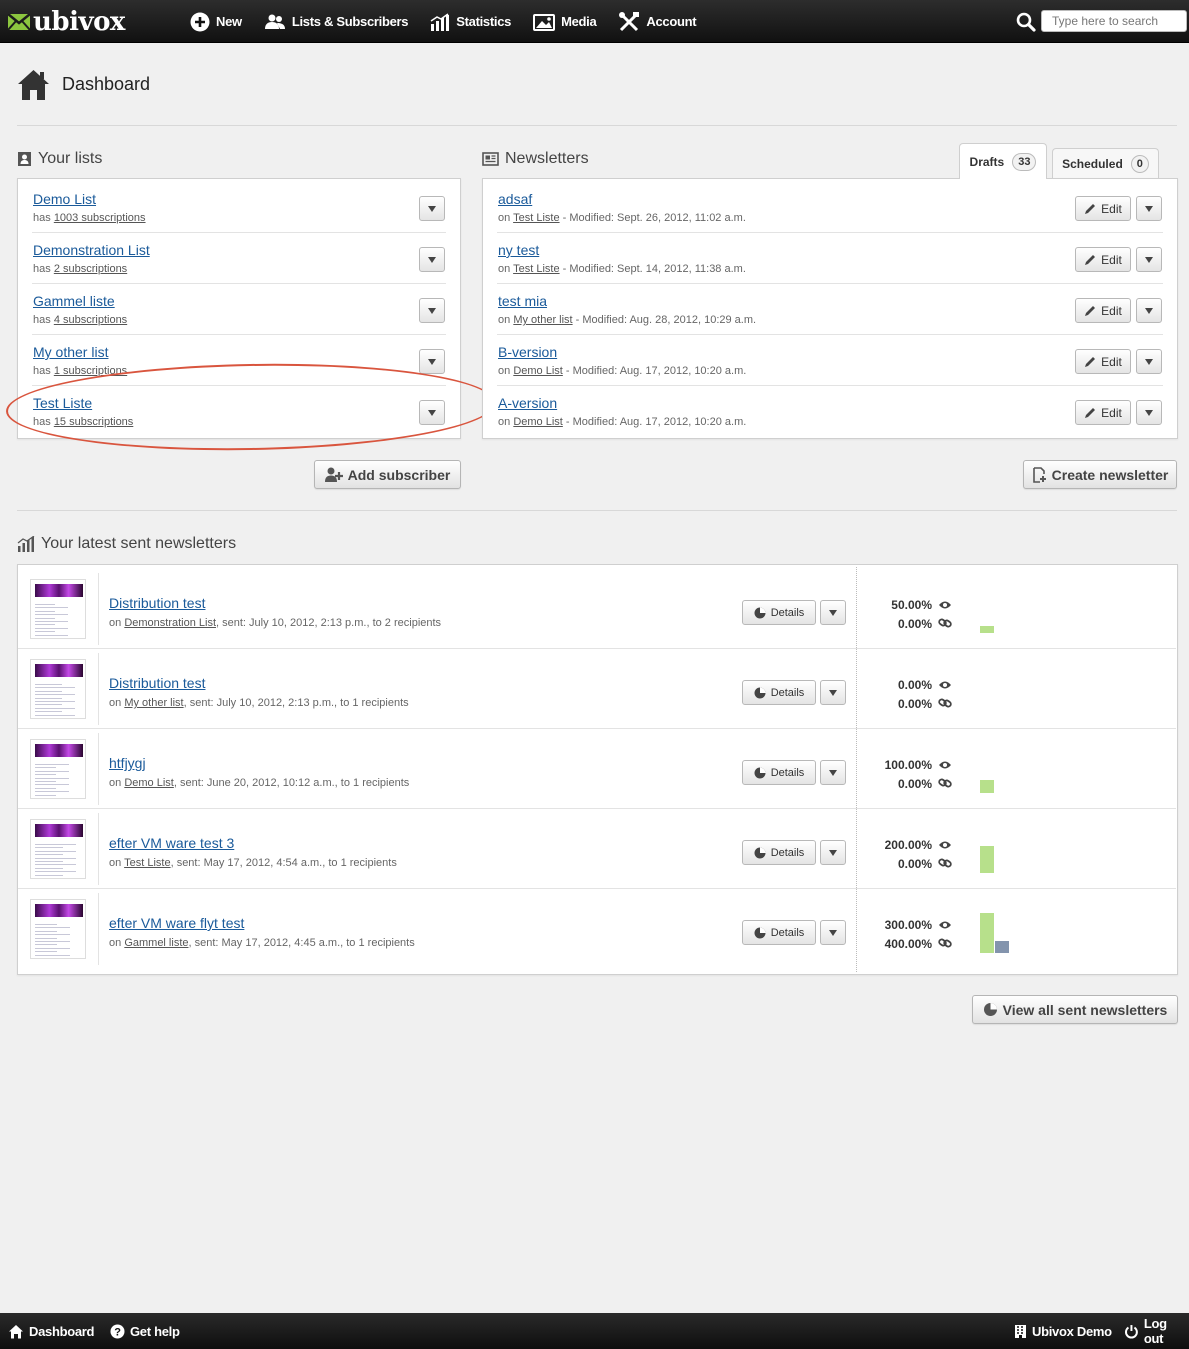 Image resolution: width=1189 pixels, height=1349 pixels. I want to click on thumbnail-separator, so click(98, 849).